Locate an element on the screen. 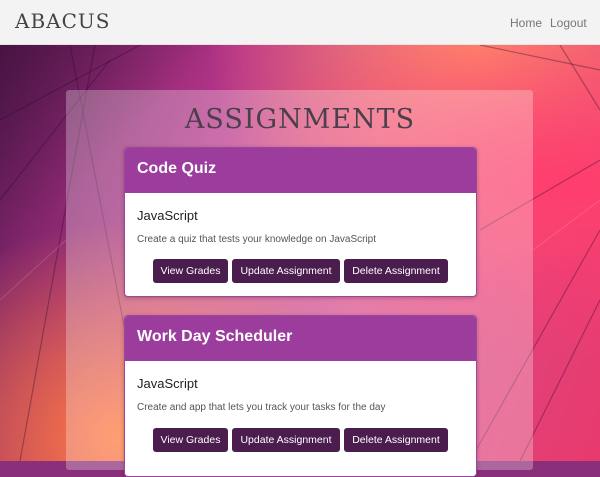  assignment-card-title: Work Day Scheduler is located at coordinates (300, 338).